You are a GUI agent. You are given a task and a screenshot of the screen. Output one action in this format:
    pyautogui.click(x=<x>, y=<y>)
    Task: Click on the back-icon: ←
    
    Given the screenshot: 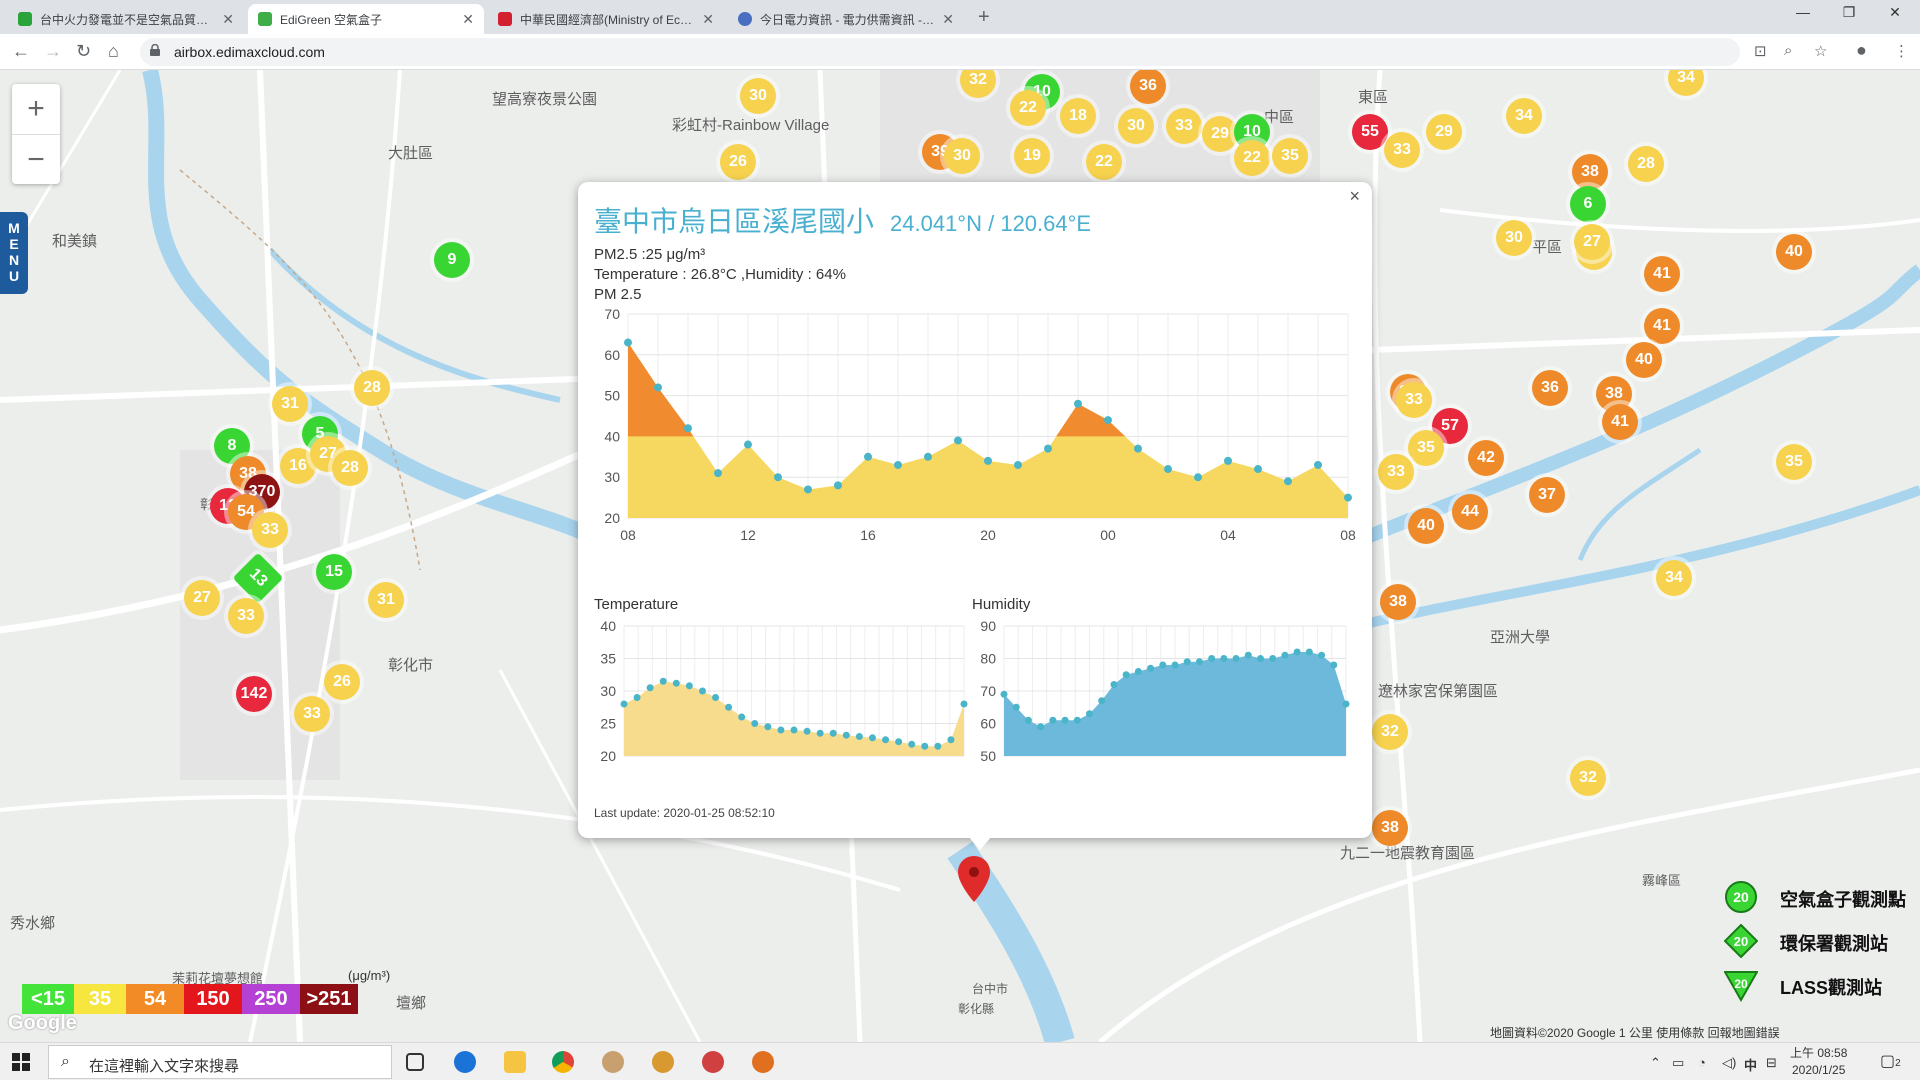 What is the action you would take?
    pyautogui.click(x=21, y=51)
    